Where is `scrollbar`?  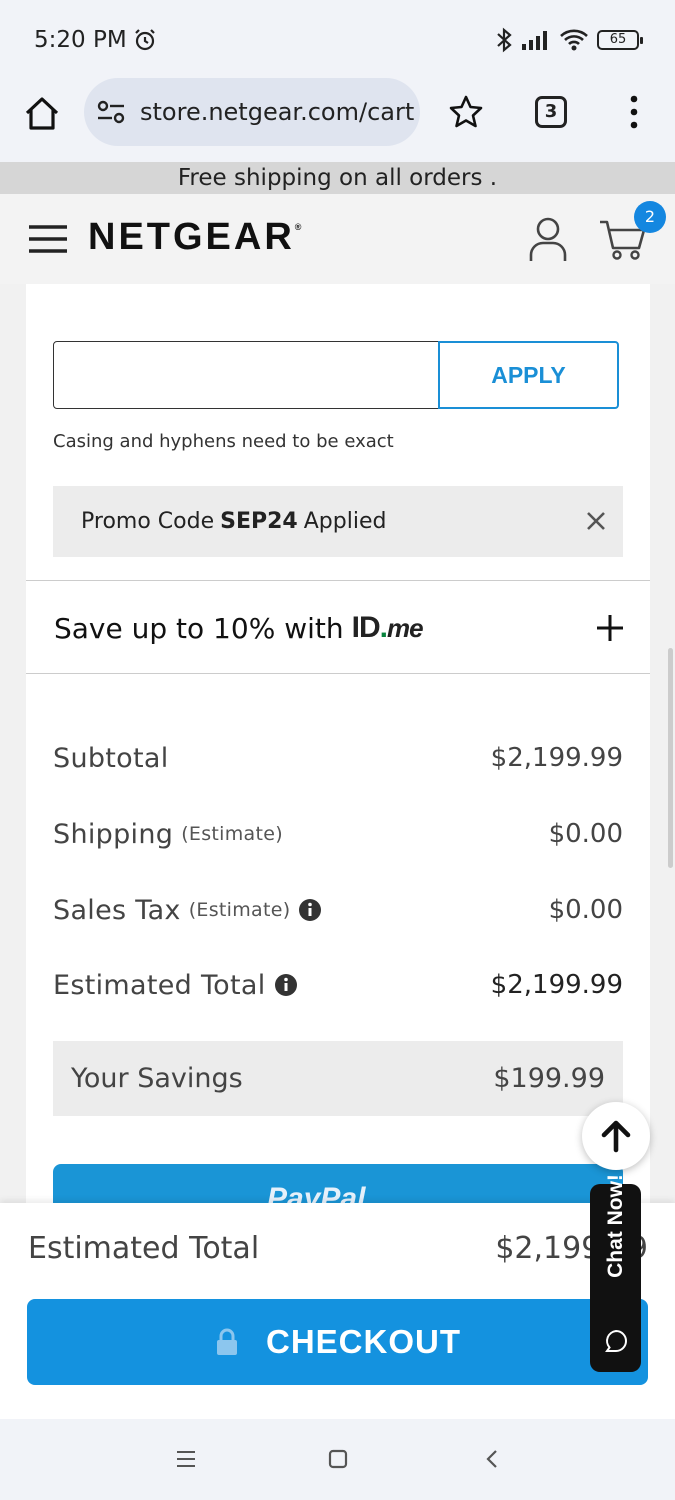
scrollbar is located at coordinates (670, 758).